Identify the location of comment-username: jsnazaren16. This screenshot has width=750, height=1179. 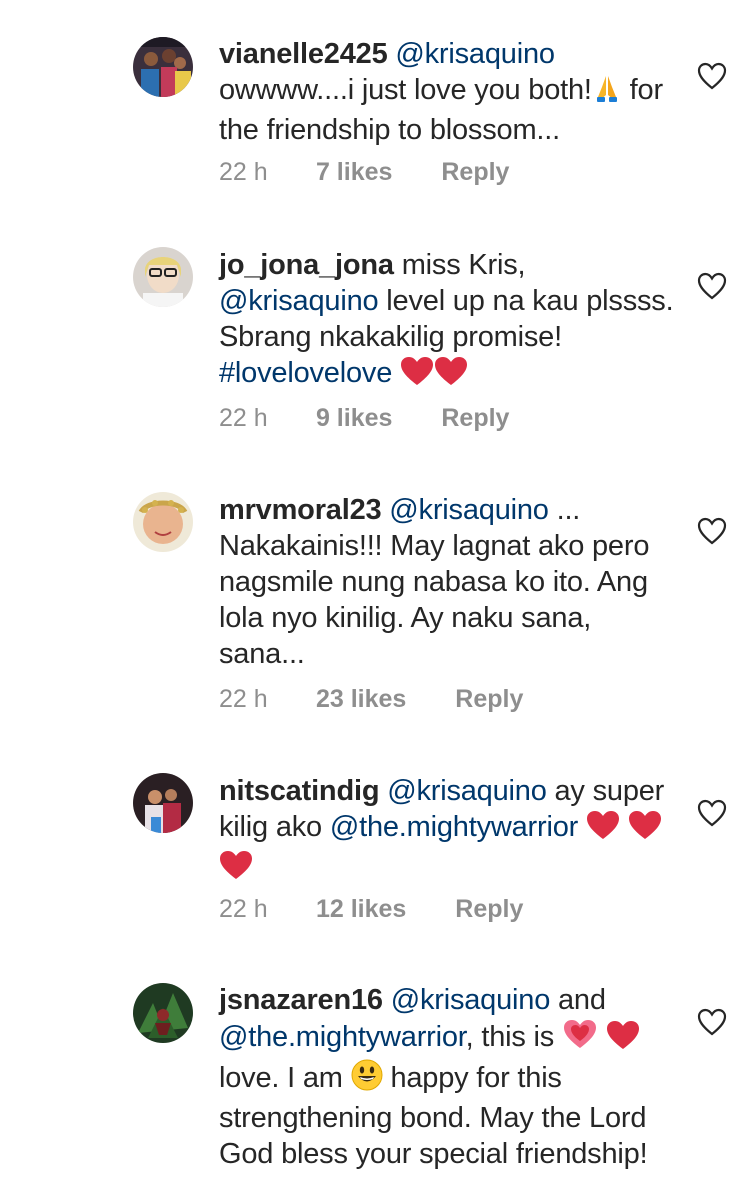
(301, 1000).